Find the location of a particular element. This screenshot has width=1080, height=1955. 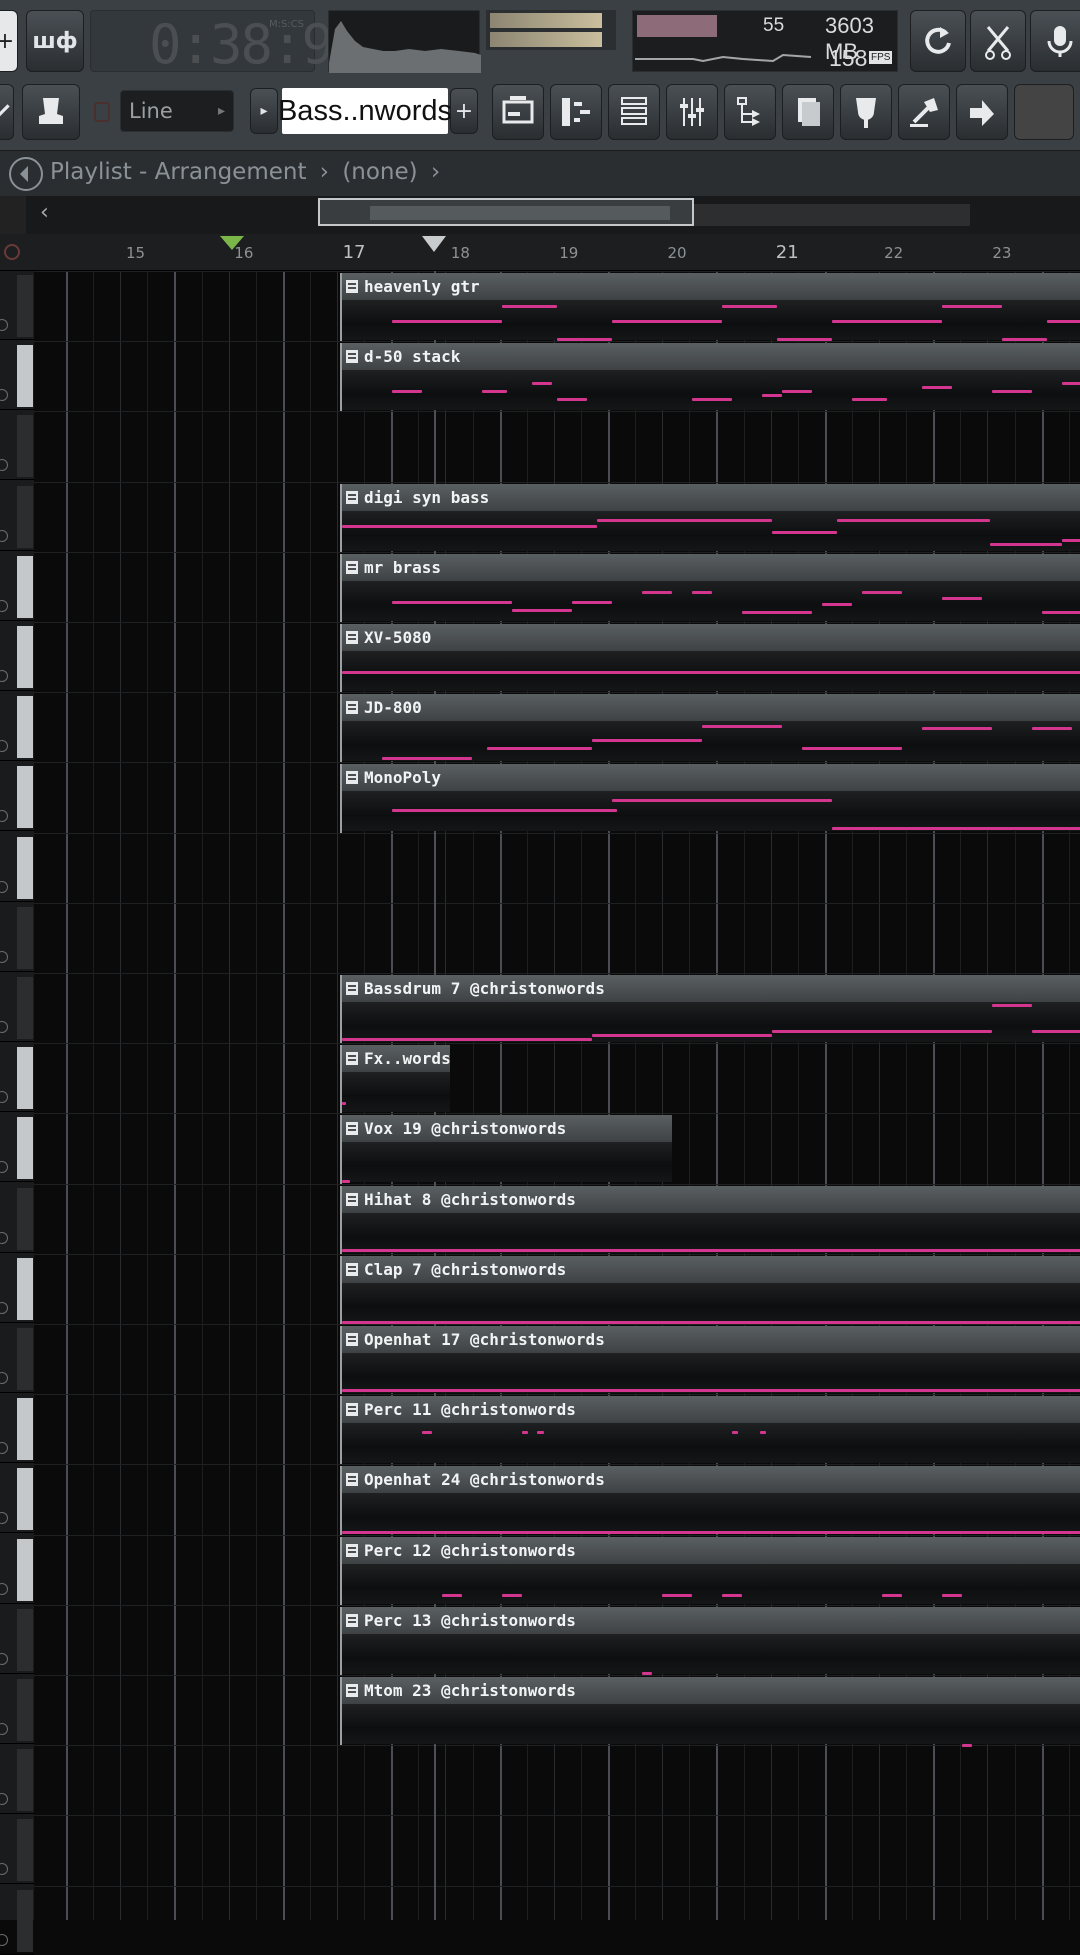

clip-perc-13-christonwords: Perc 13 @christonwords is located at coordinates (710, 1640).